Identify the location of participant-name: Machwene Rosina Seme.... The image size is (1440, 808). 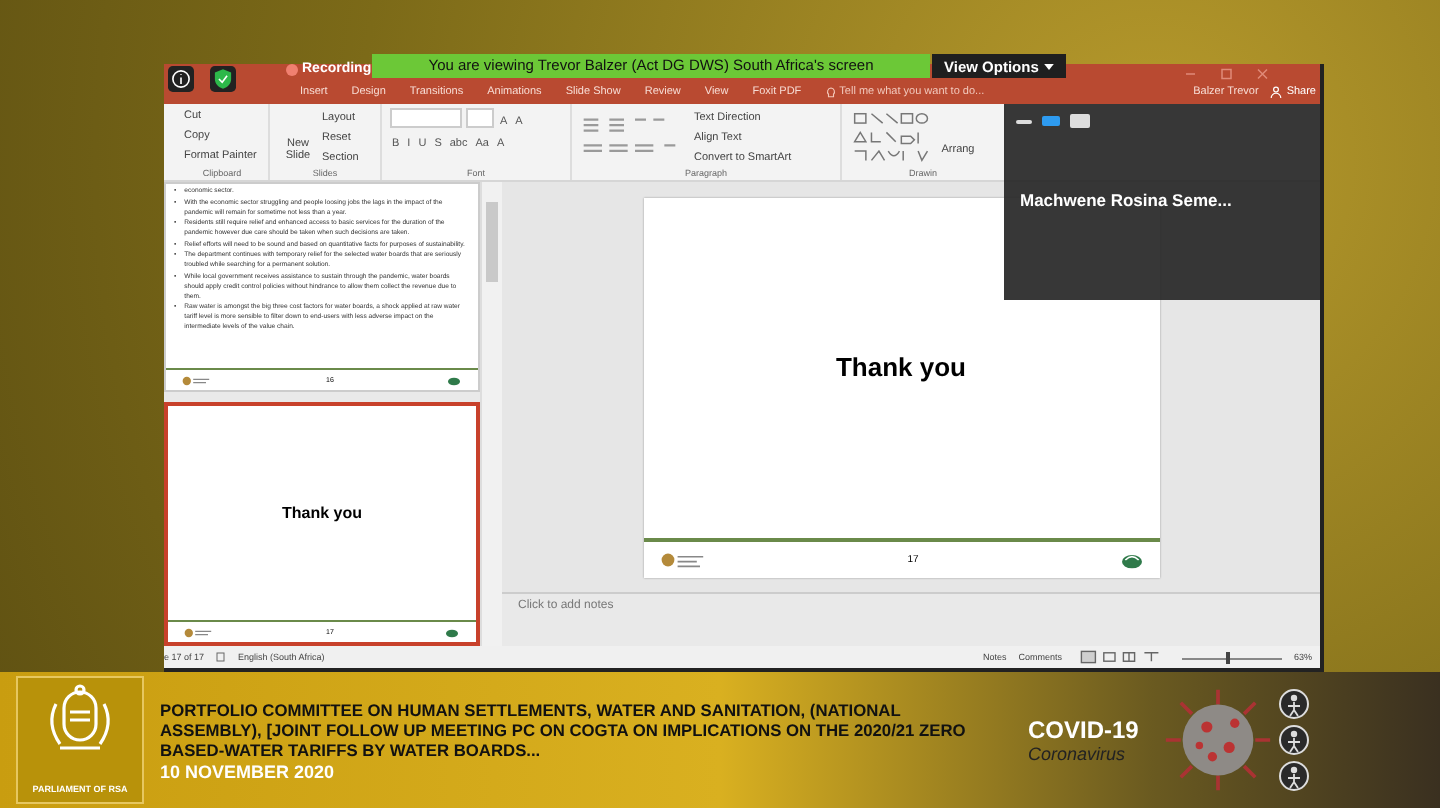
(1126, 199).